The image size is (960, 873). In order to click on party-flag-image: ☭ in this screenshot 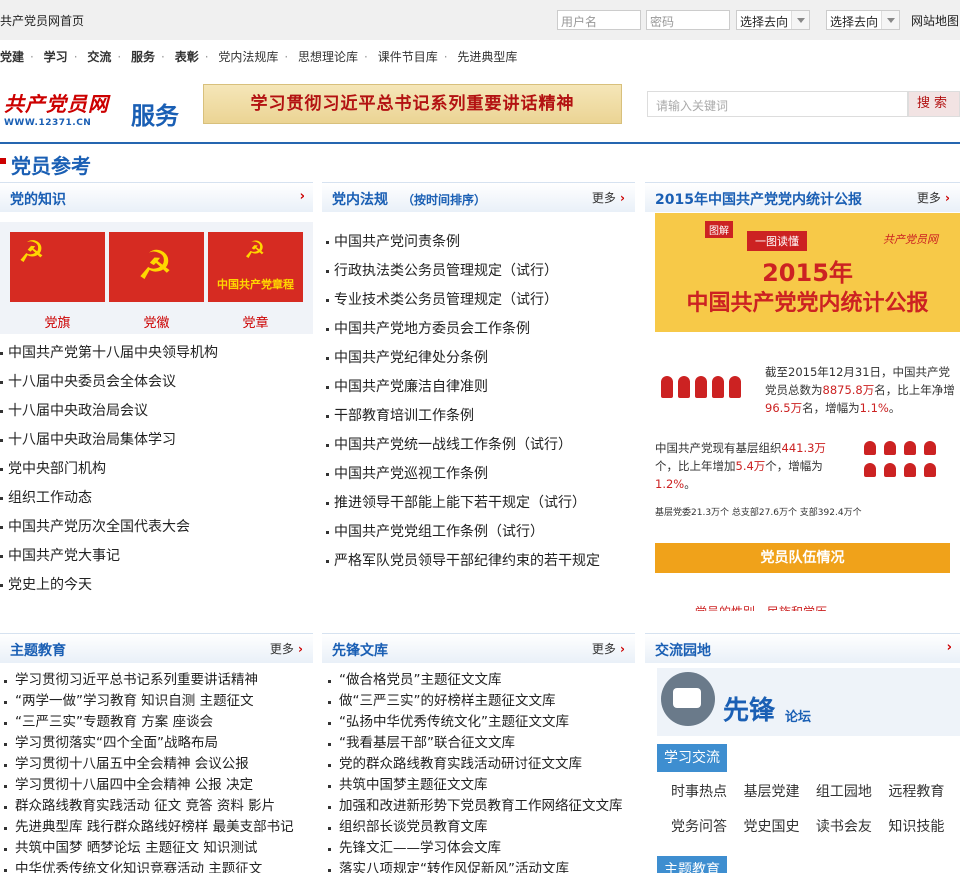, I will do `click(57, 267)`.